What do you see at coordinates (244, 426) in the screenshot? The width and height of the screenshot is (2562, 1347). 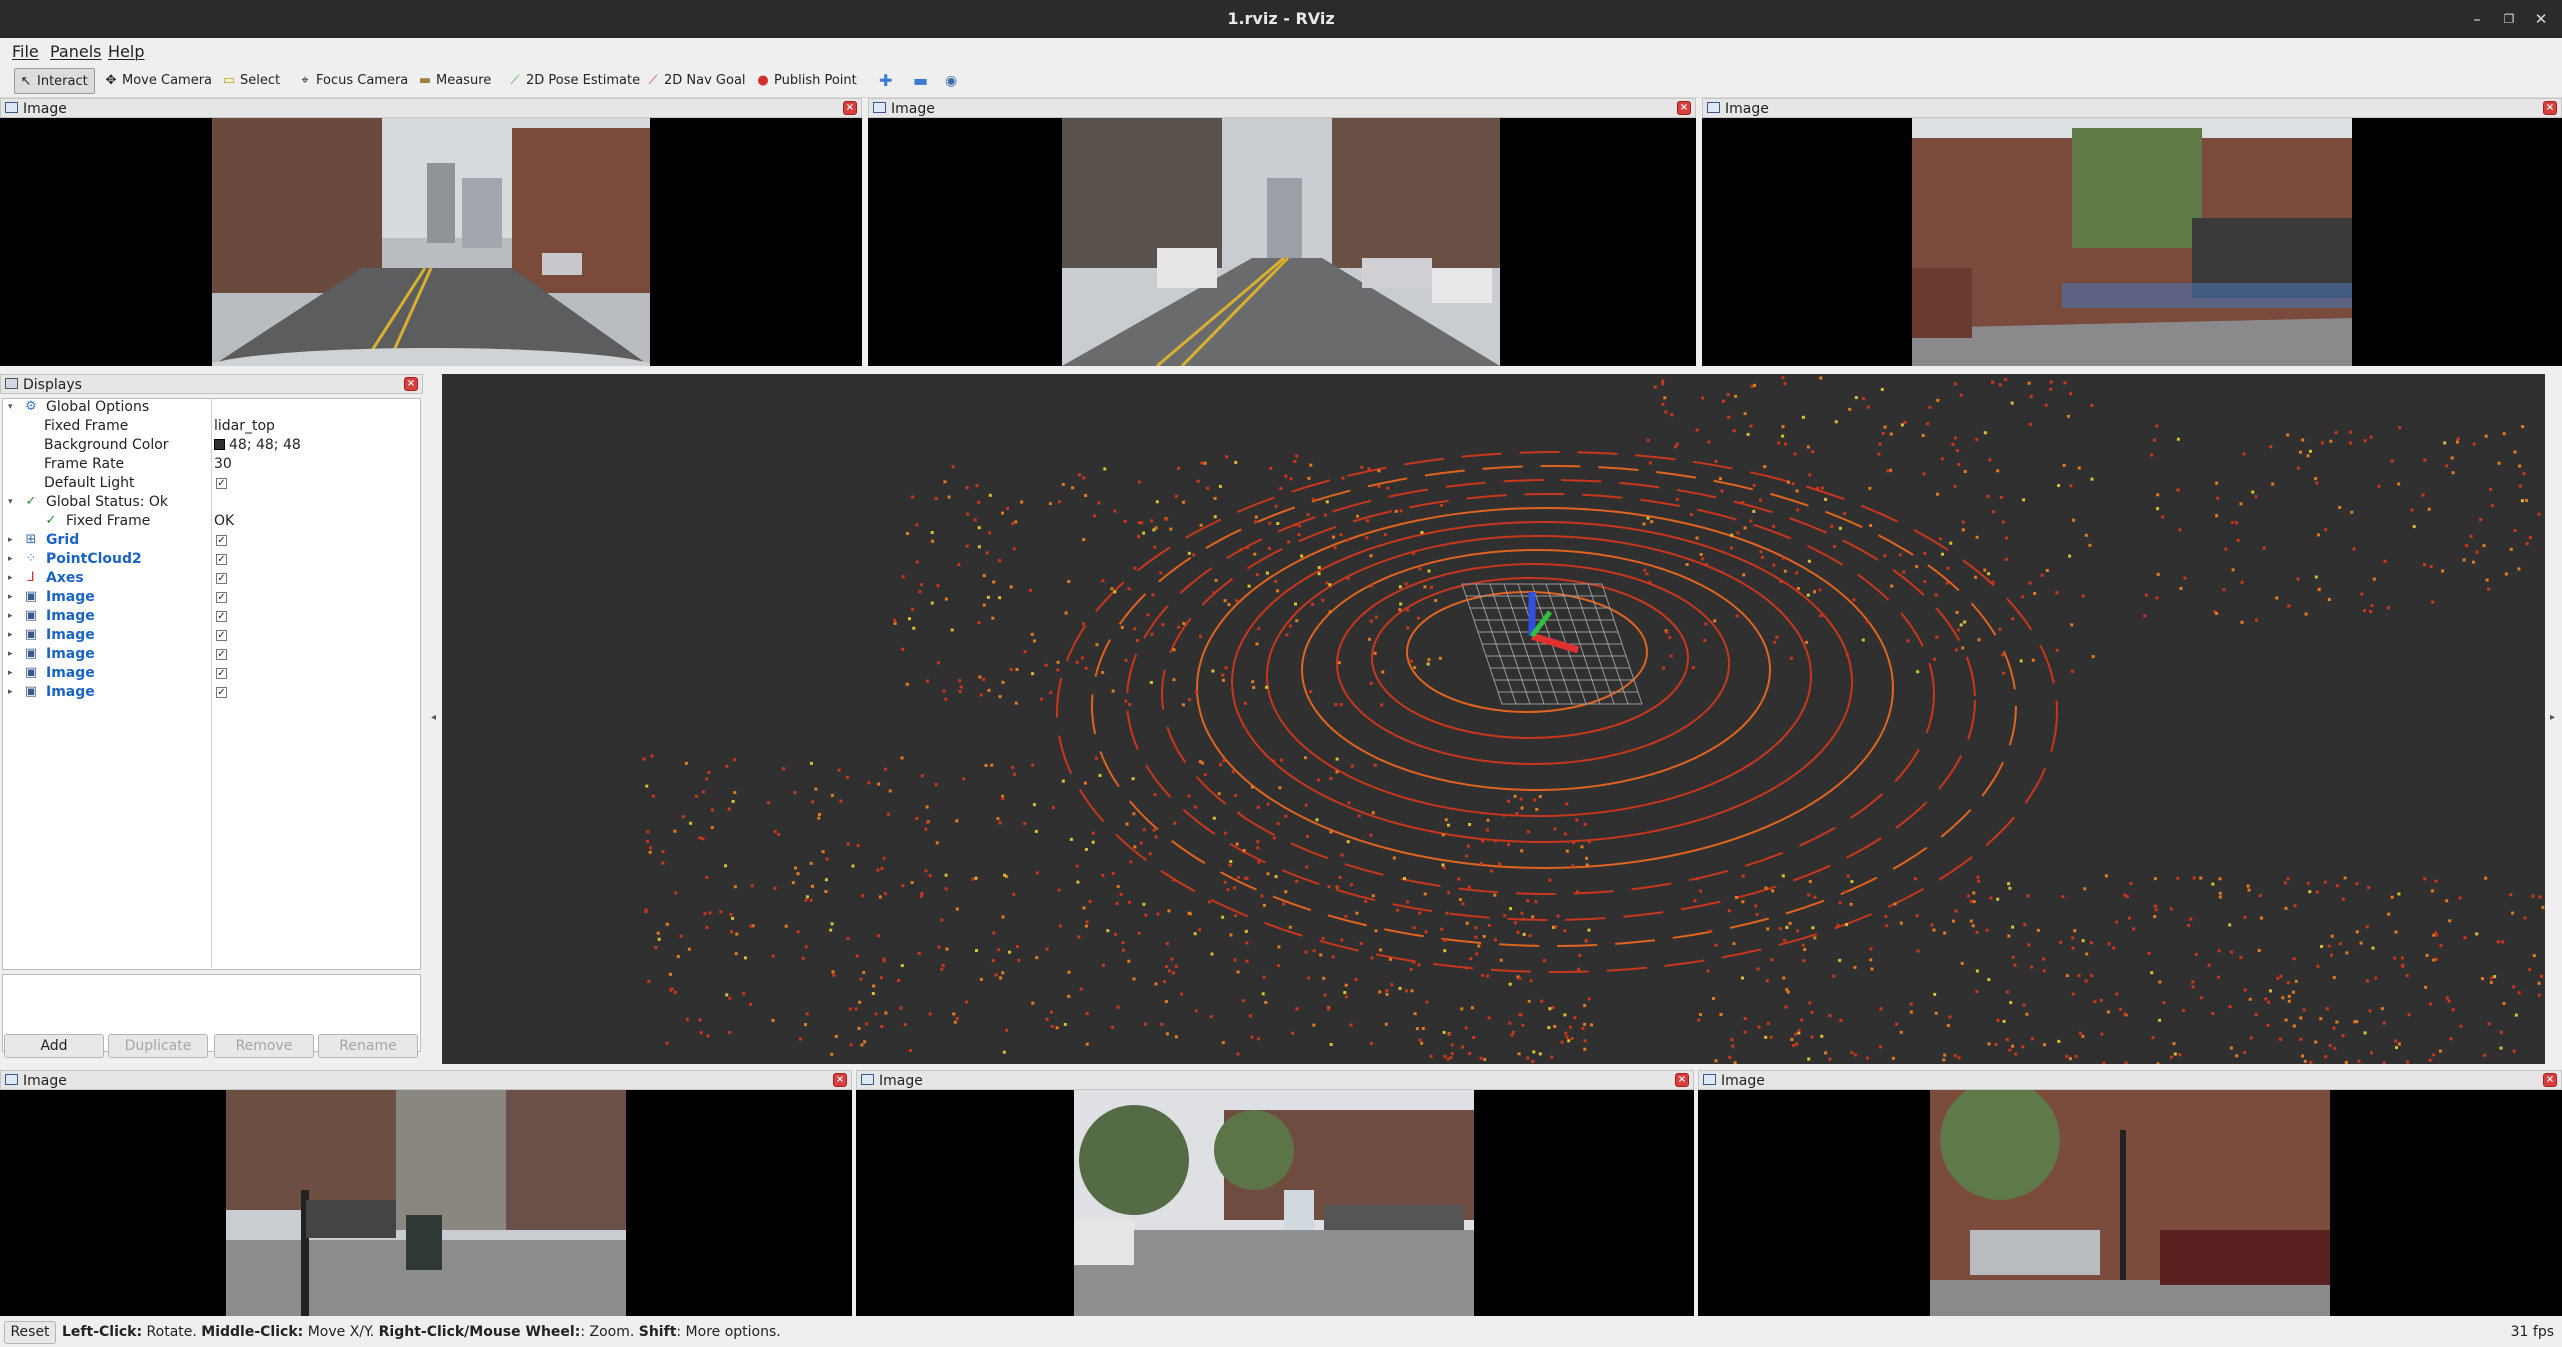 I see `fixed-frame-value: lidar_top` at bounding box center [244, 426].